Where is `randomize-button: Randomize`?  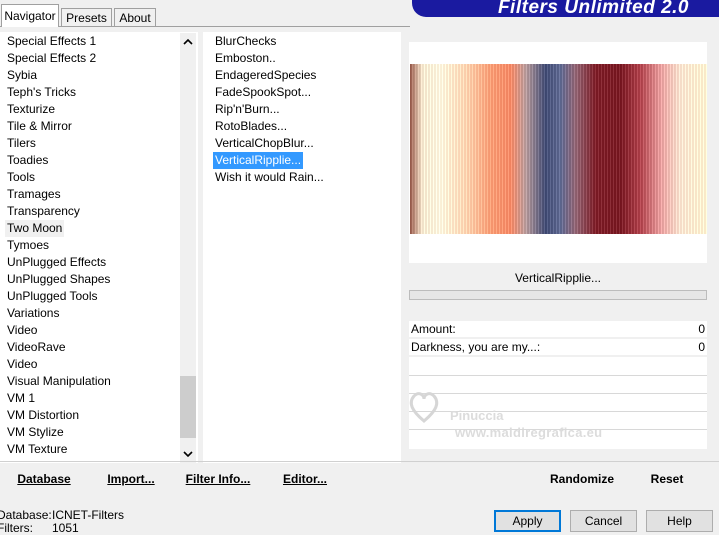 randomize-button: Randomize is located at coordinates (582, 479).